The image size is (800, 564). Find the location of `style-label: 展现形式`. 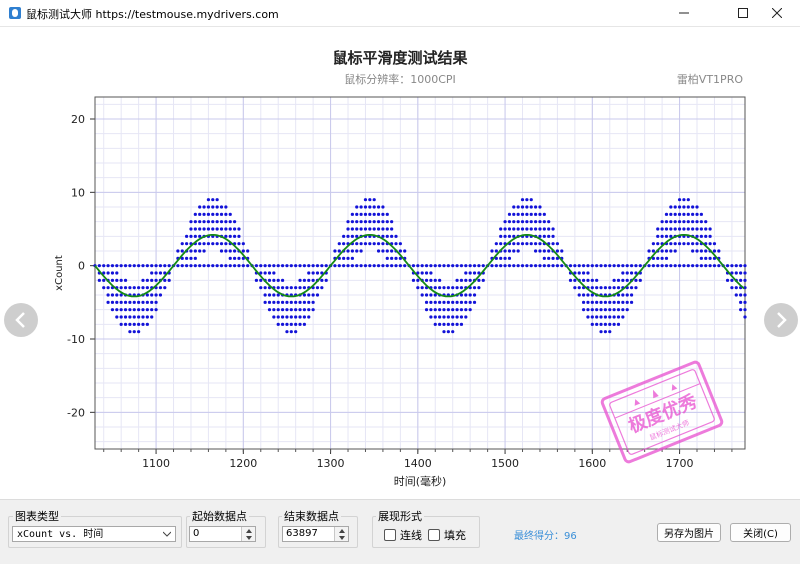

style-label: 展现形式 is located at coordinates (400, 516).